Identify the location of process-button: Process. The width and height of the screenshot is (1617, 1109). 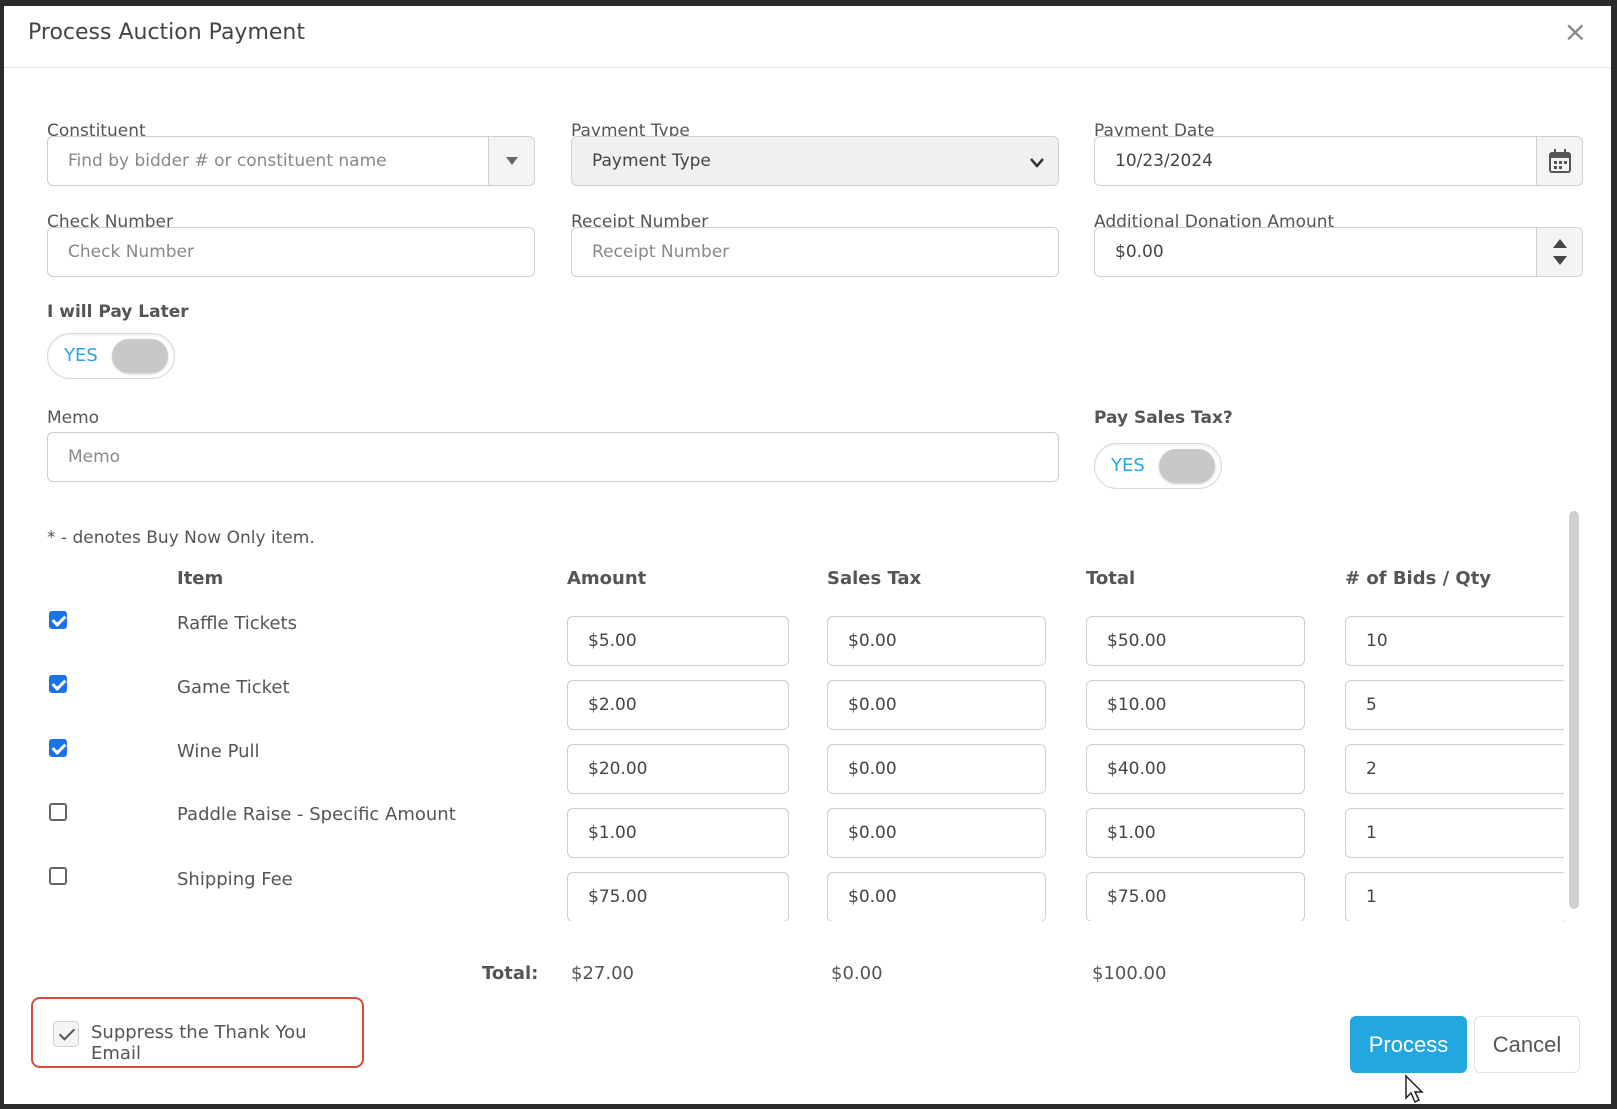
(1408, 1044).